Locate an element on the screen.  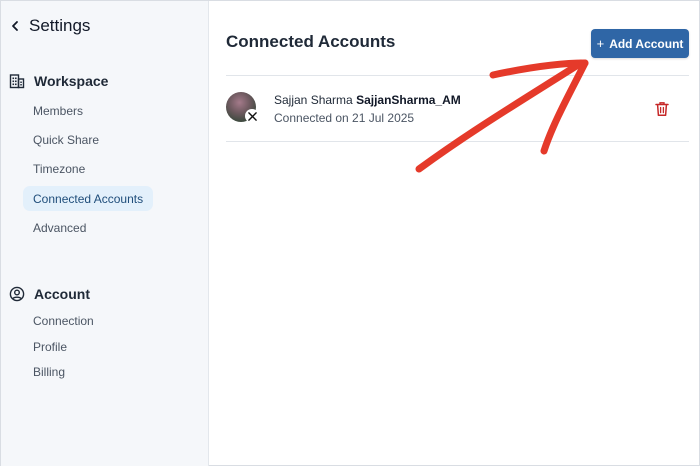
sidebar-item-profile: Profile is located at coordinates (50, 346).